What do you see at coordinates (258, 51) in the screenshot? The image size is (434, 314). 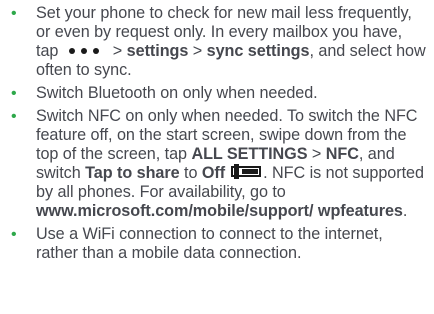 I see `item-bold-text: sync settings` at bounding box center [258, 51].